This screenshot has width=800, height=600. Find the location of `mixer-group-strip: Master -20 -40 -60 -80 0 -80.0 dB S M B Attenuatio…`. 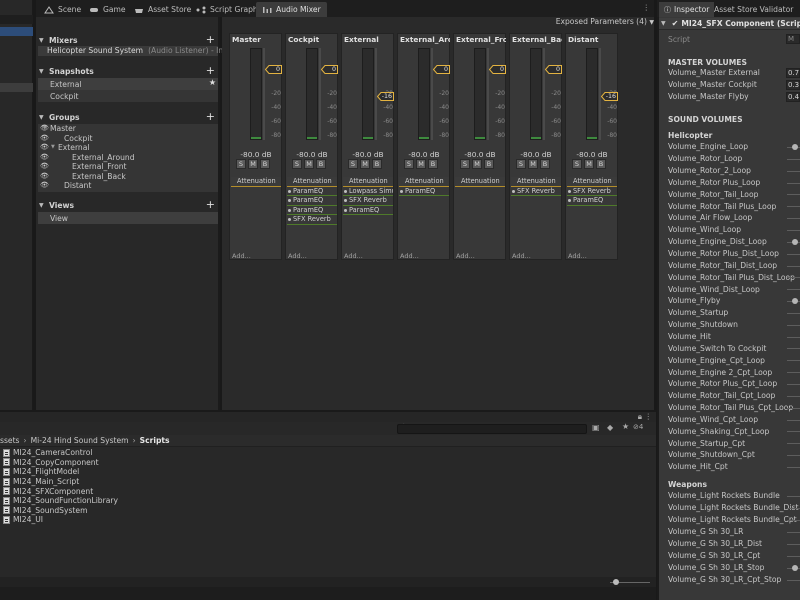

mixer-group-strip: Master -20 -40 -60 -80 0 -80.0 dB S M B Attenuatio… is located at coordinates (255, 146).